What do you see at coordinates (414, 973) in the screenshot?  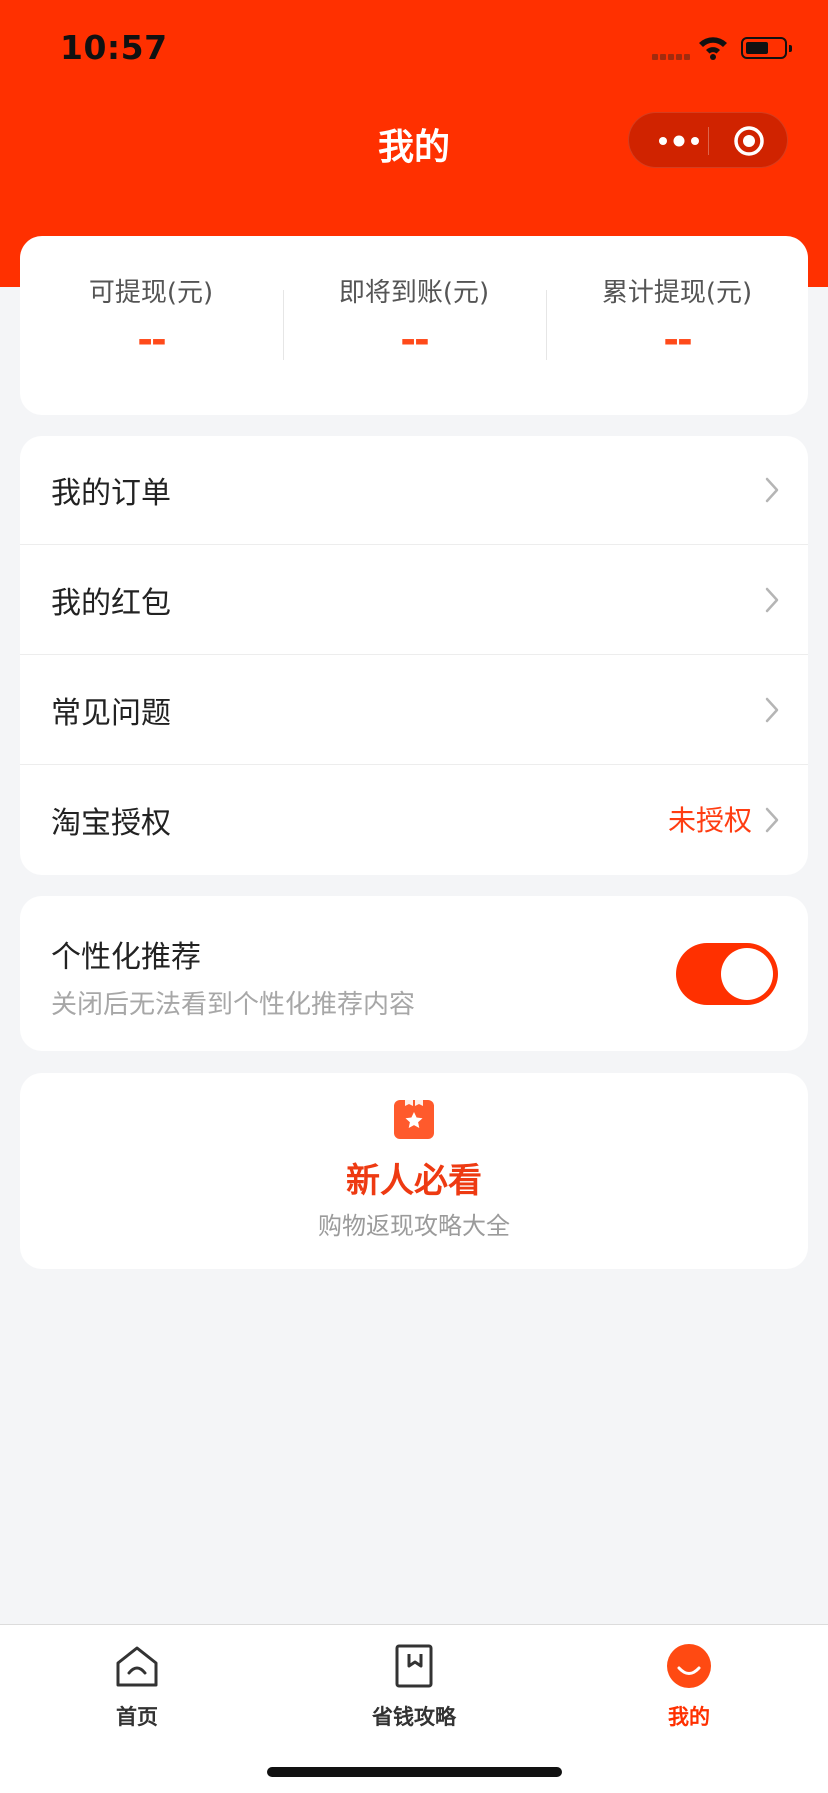 I see `personalization-card: 个性化推荐 关闭后无法看到个性化推荐内容` at bounding box center [414, 973].